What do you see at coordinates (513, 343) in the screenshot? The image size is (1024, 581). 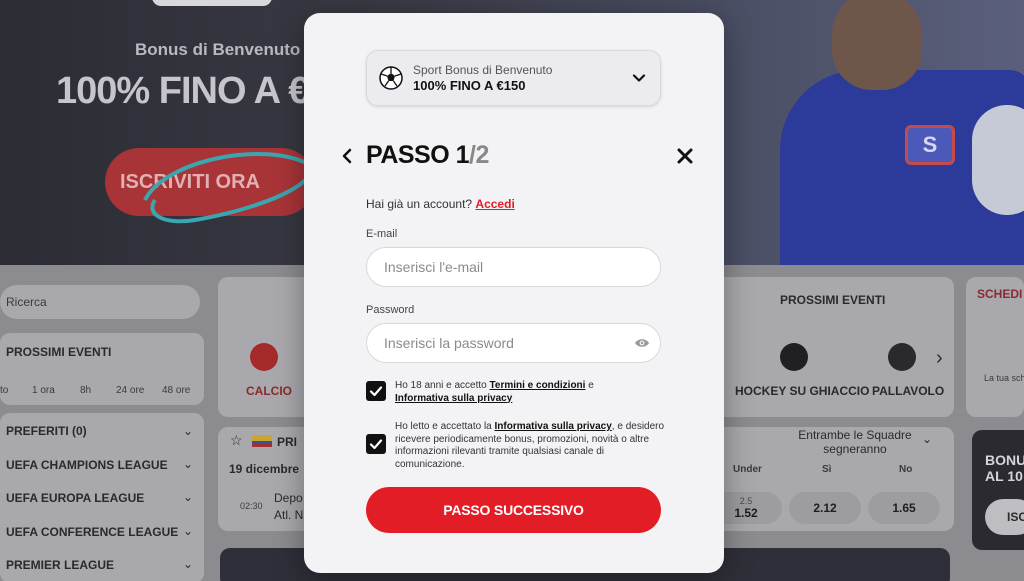 I see `password-field` at bounding box center [513, 343].